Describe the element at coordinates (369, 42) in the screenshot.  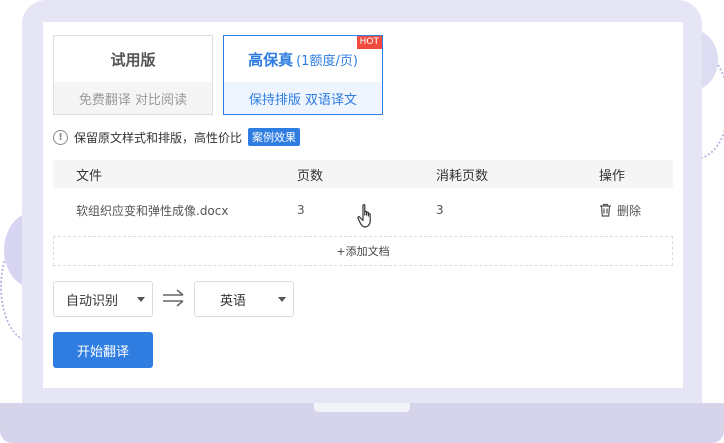
I see `hot-badge: HOT` at that location.